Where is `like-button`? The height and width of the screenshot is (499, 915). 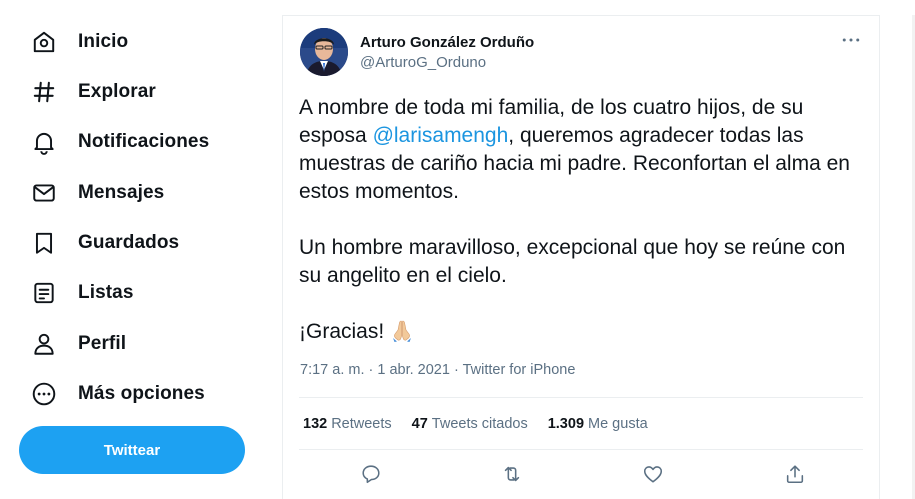
like-button is located at coordinates (653, 474).